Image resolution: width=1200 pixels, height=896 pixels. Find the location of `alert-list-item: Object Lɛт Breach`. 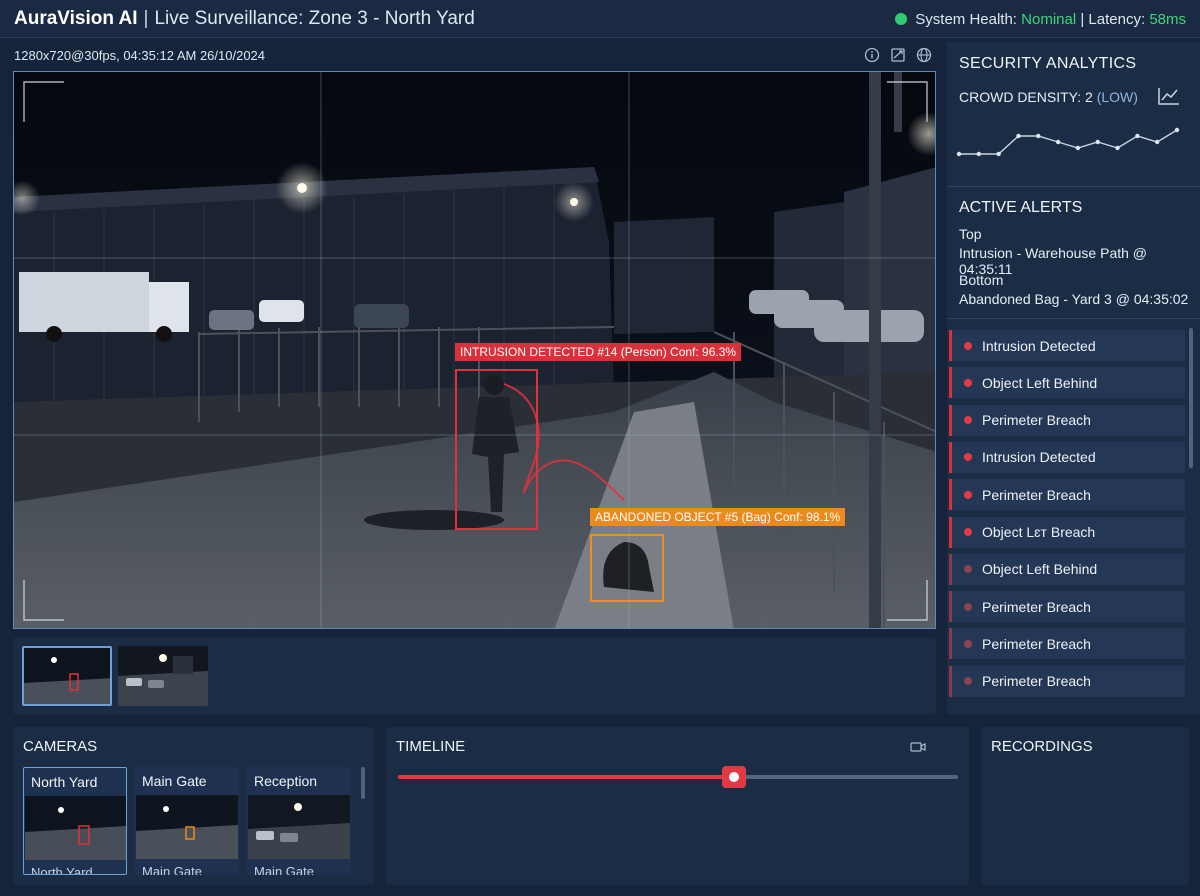

alert-list-item: Object Lɛт Breach is located at coordinates (1067, 532).